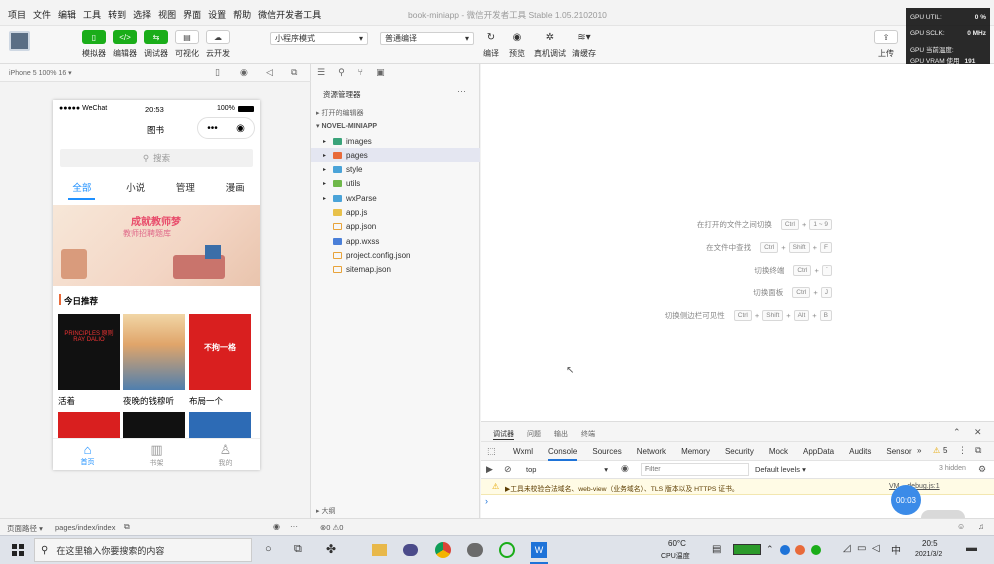 The width and height of the screenshot is (994, 564). I want to click on close-icon: ✕, so click(978, 432).